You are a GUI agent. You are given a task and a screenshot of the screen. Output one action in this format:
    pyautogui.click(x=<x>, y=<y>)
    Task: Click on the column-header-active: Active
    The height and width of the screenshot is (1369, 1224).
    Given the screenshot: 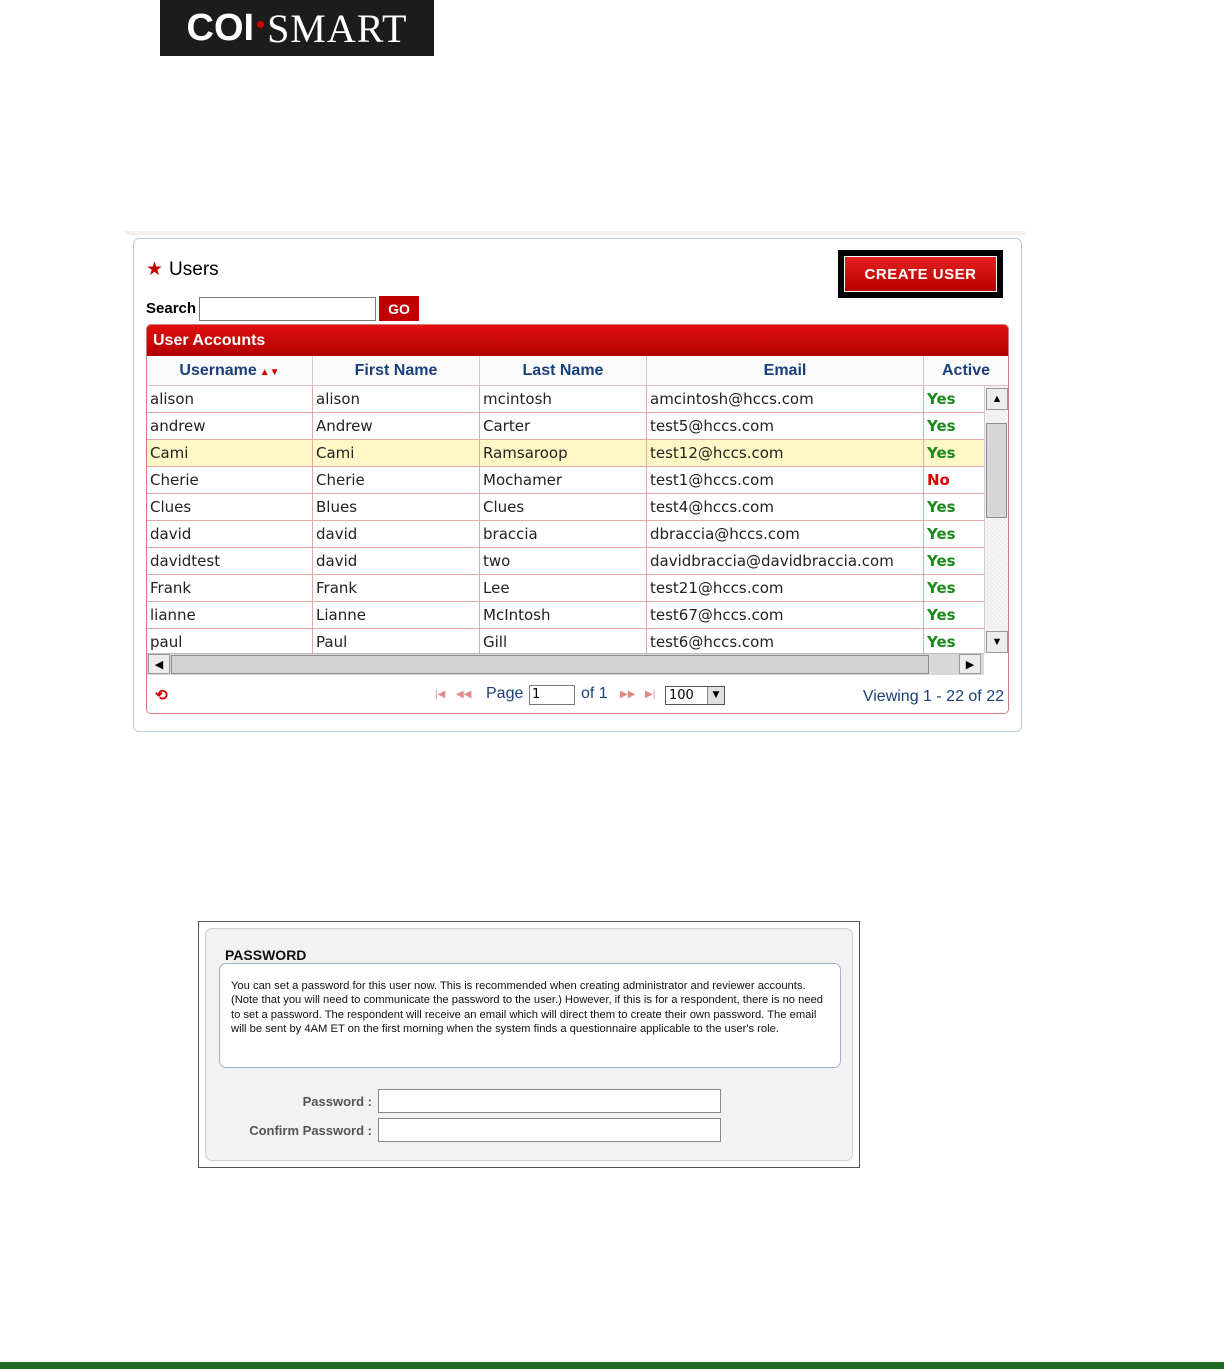 What is the action you would take?
    pyautogui.click(x=966, y=371)
    